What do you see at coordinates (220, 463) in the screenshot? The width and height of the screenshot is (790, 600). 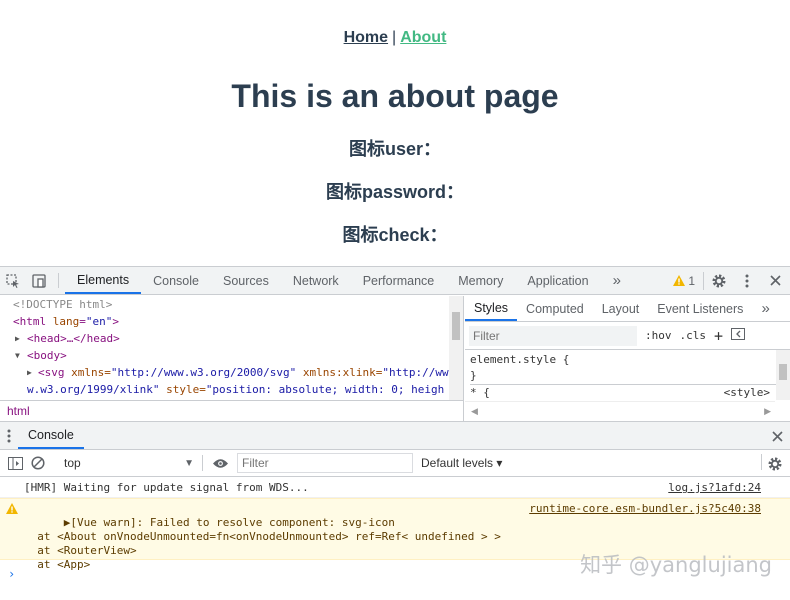 I see `eye-icon` at bounding box center [220, 463].